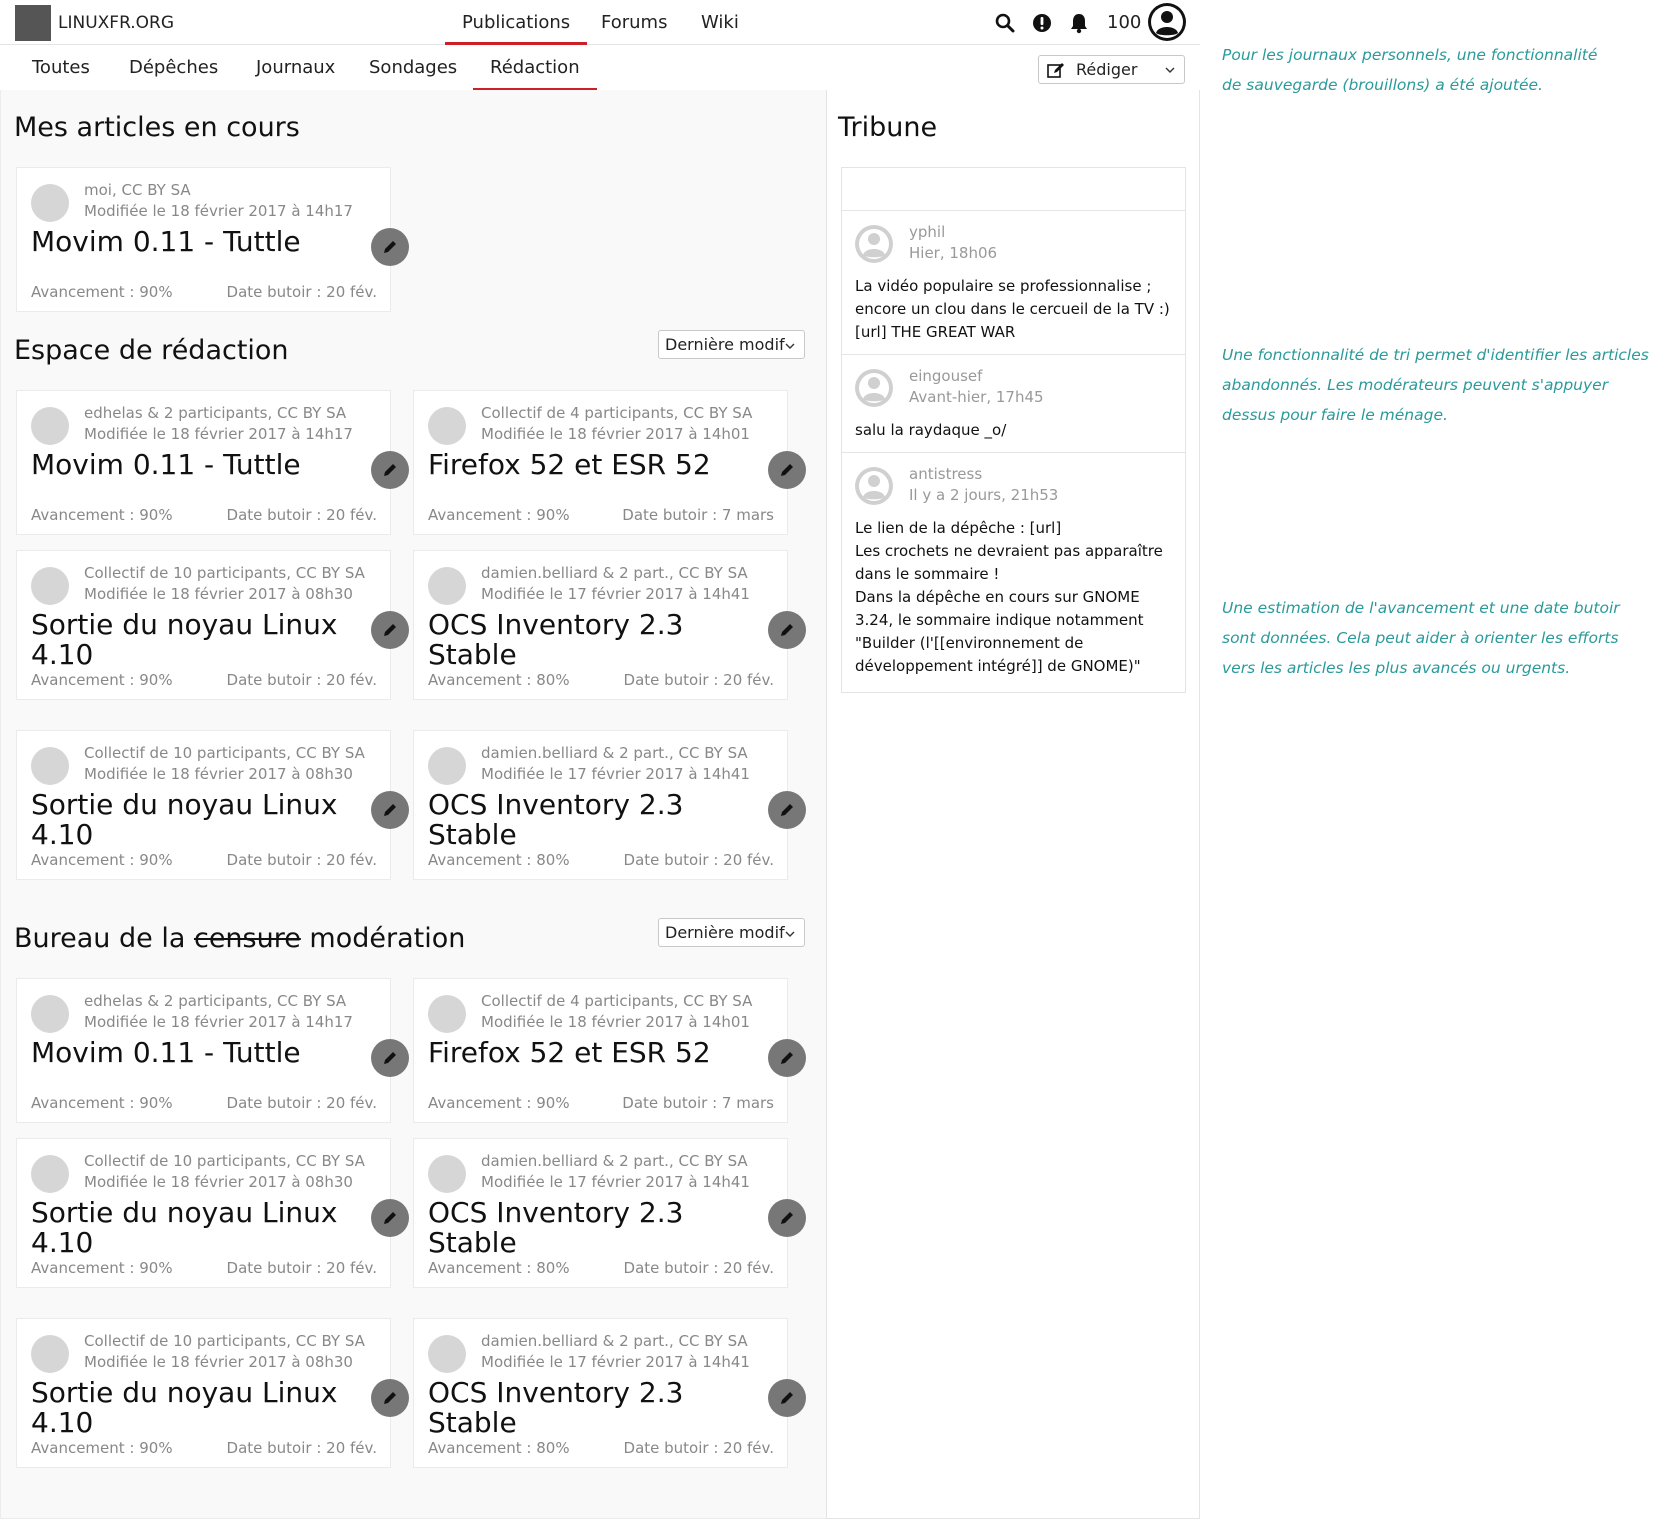 The width and height of the screenshot is (1657, 1519). I want to click on site-name: LINUXFR.ORG, so click(116, 23).